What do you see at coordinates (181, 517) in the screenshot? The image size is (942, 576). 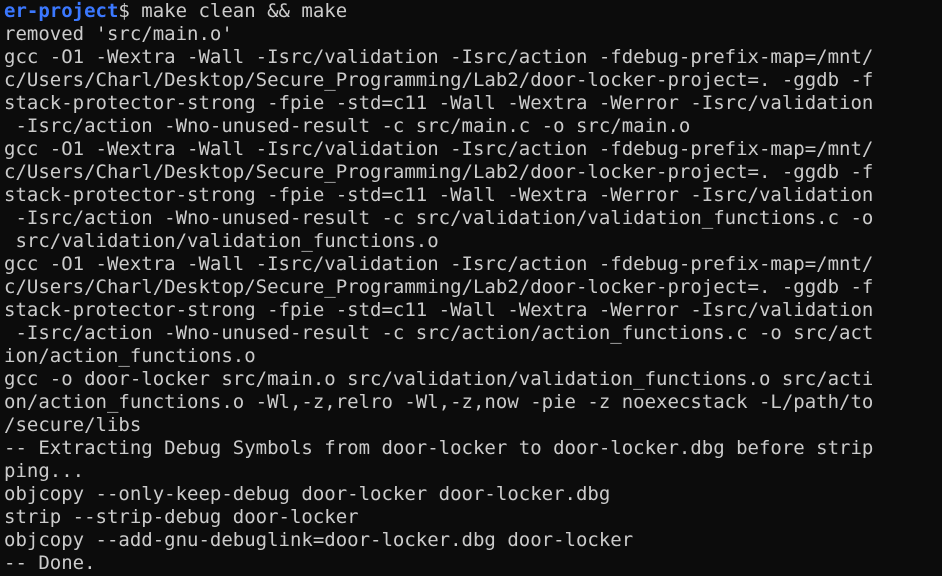 I see `output-line: strip --strip-debug door-locker` at bounding box center [181, 517].